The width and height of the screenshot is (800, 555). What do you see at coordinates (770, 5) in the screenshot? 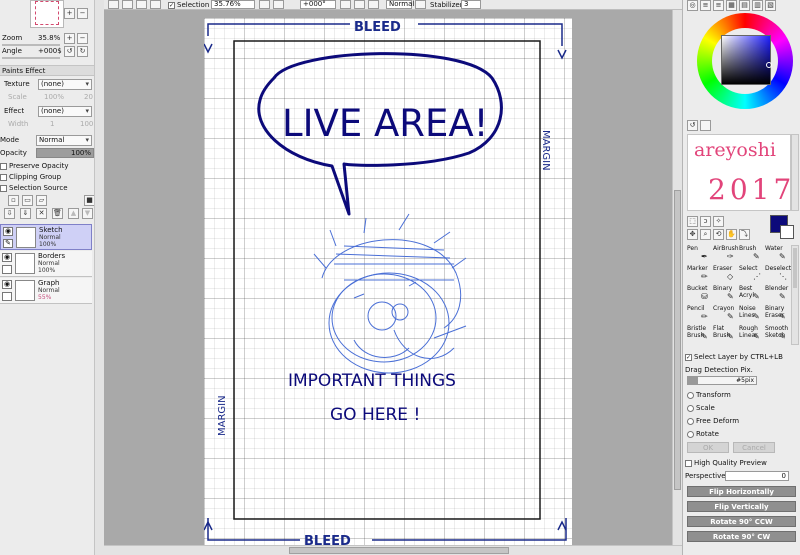
I see `palette-icon: ▧` at bounding box center [770, 5].